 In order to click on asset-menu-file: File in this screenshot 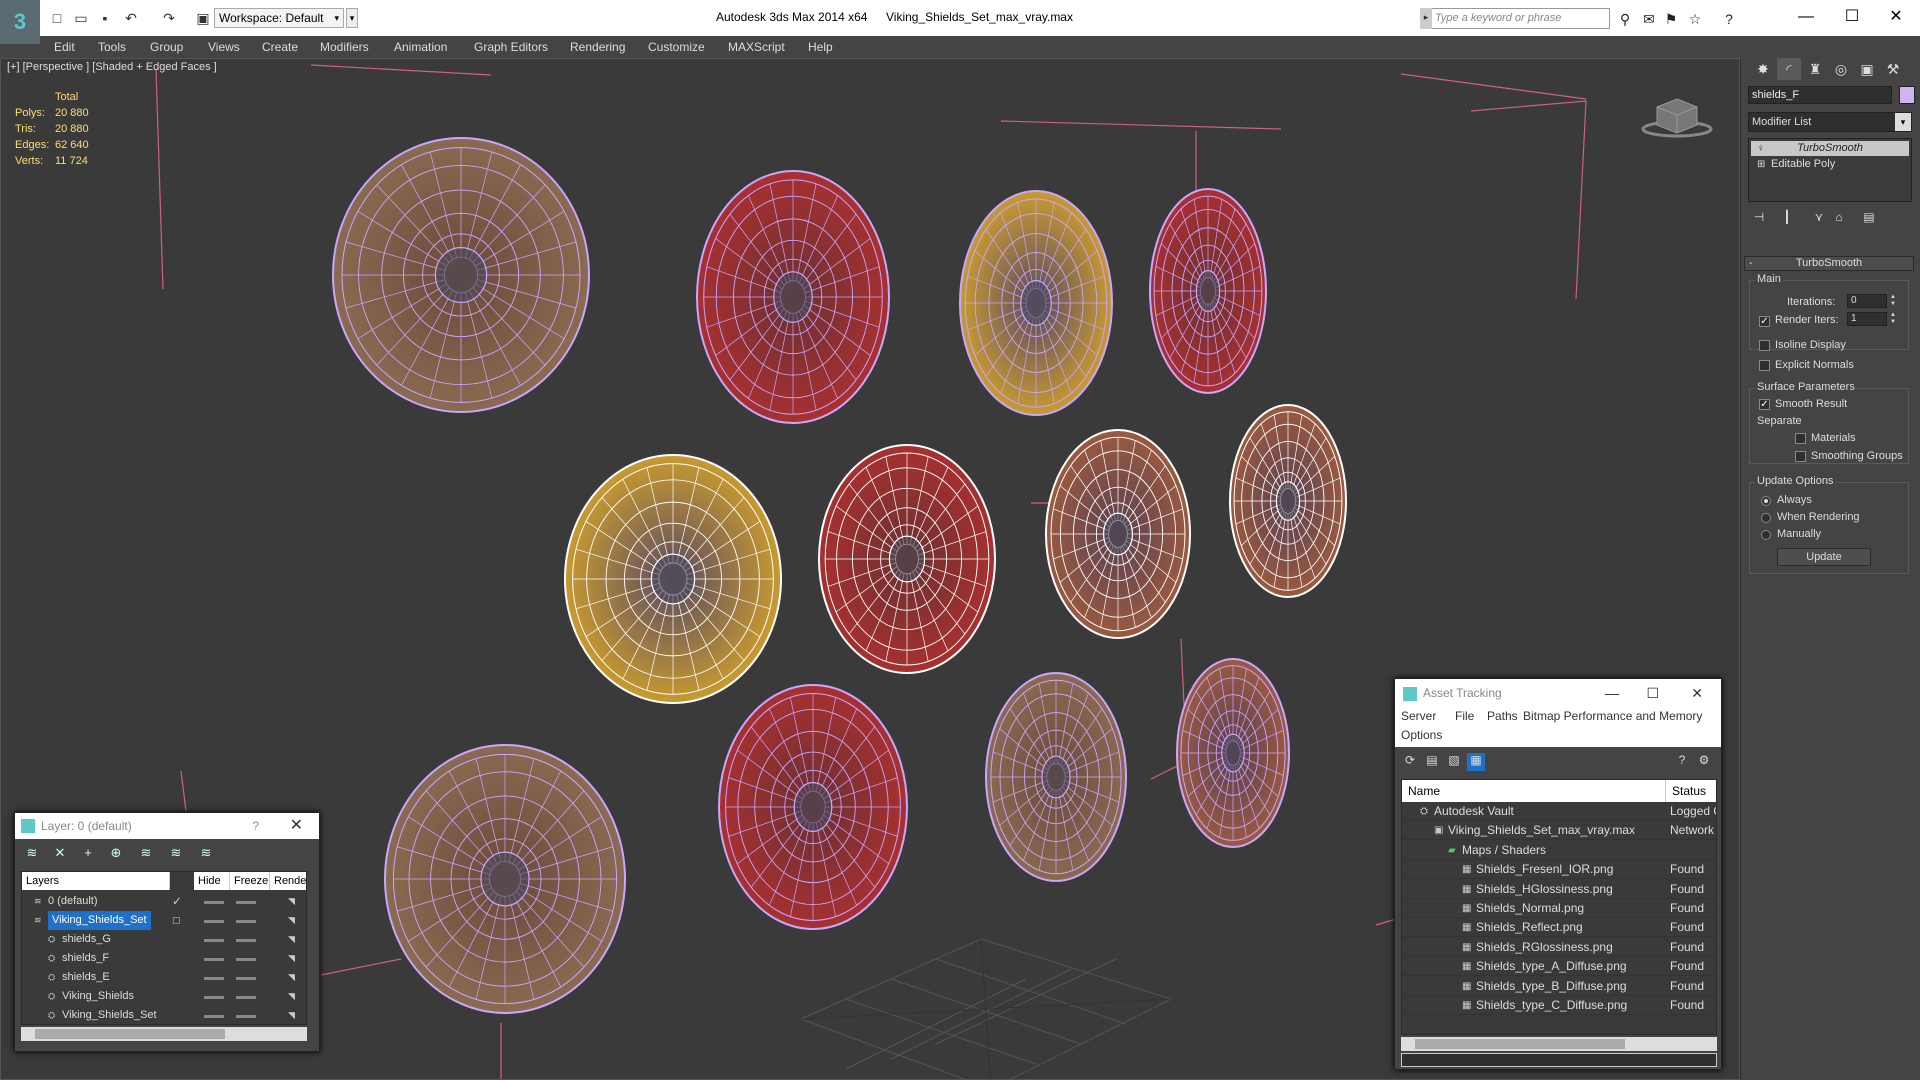, I will do `click(1464, 716)`.